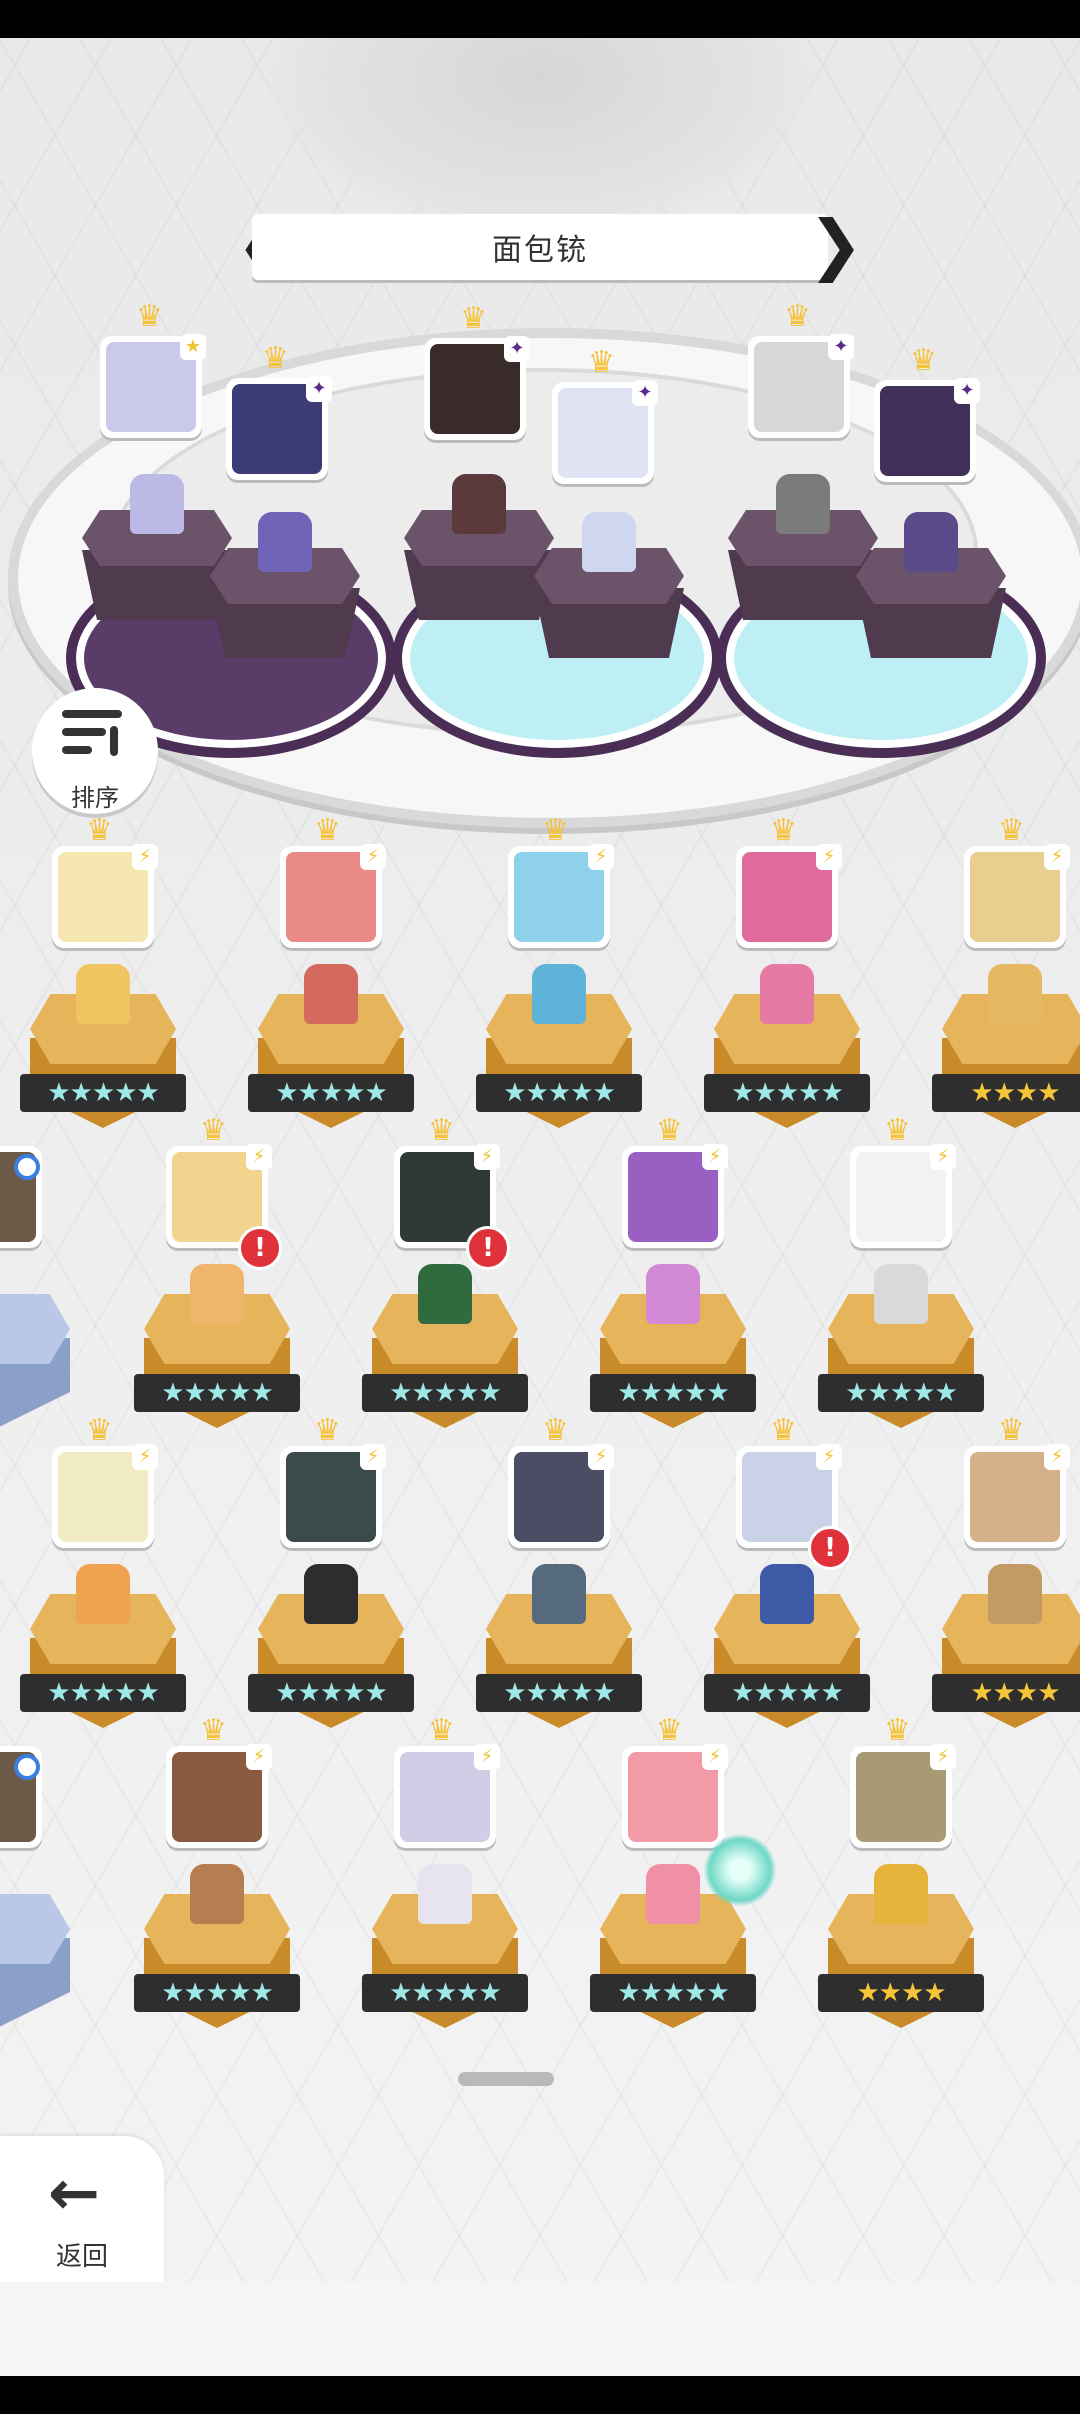  I want to click on status-bar, so click(540, 19).